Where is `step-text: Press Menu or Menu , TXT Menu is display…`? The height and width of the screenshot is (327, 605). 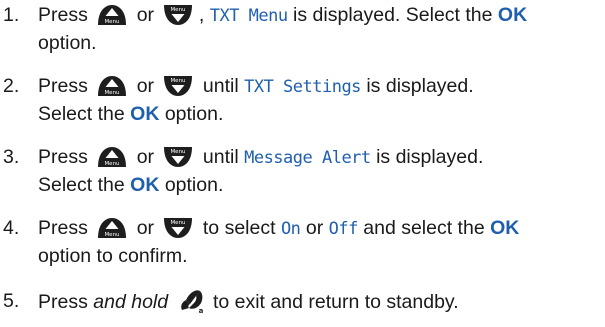 step-text: Press Menu or Menu , TXT Menu is display… is located at coordinates (283, 28).